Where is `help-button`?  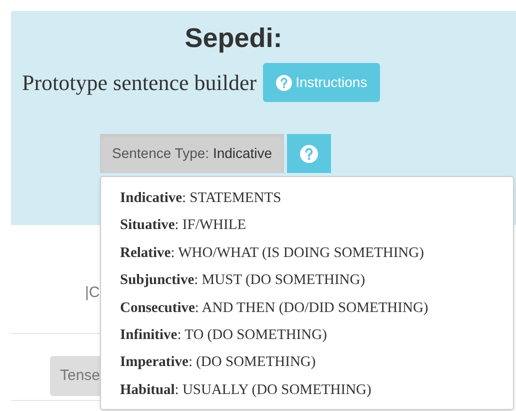
help-button is located at coordinates (309, 153).